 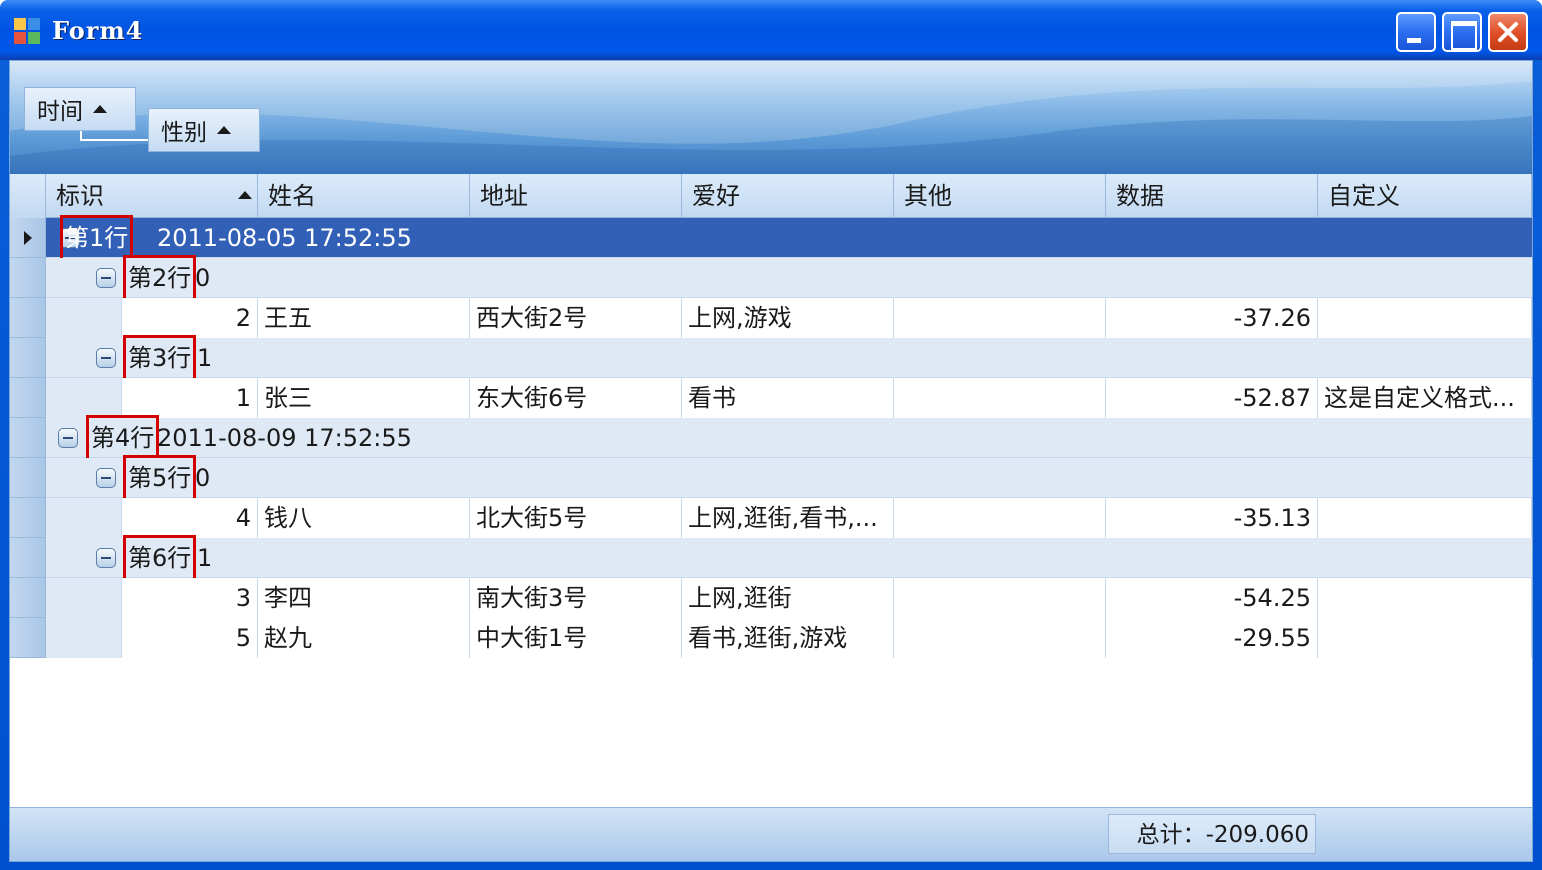 What do you see at coordinates (114, 136) in the screenshot?
I see `group-chip-connector` at bounding box center [114, 136].